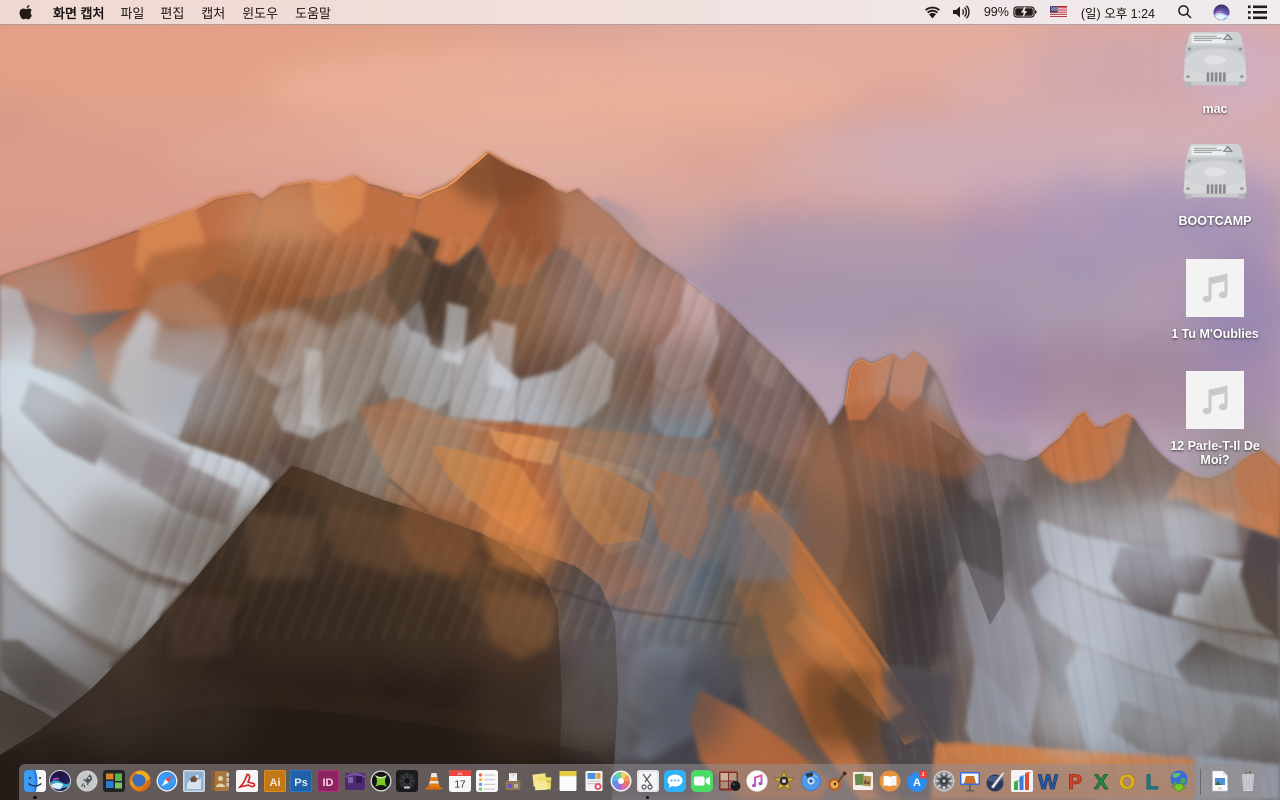 This screenshot has height=800, width=1280. I want to click on svg-text: Ai, so click(274, 783).